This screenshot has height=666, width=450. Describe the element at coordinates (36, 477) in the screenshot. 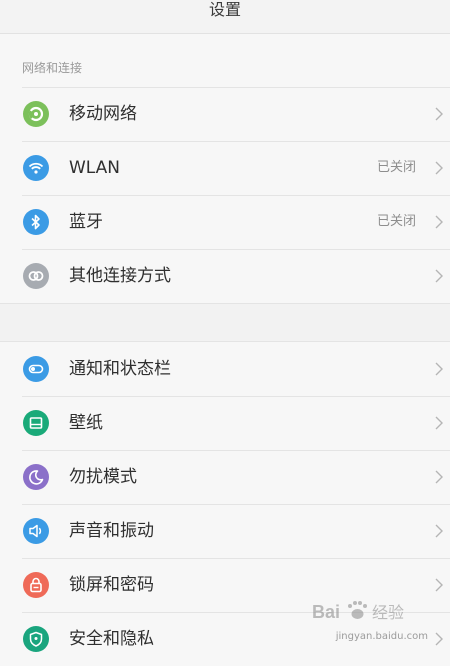

I see `moon-icon` at that location.